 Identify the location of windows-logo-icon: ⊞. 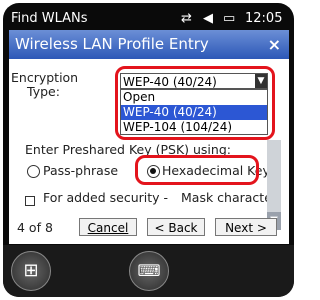
(31, 271).